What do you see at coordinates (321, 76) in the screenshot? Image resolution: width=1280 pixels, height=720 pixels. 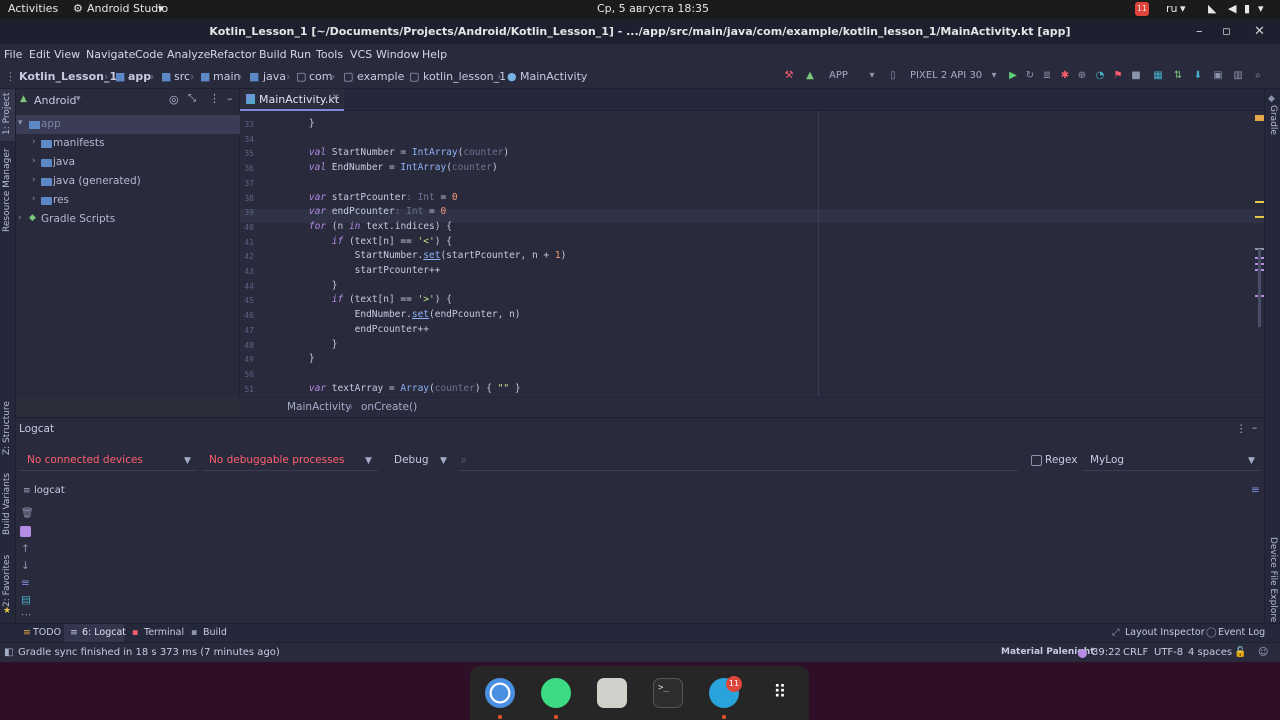 I see `breadcrumb-com: com` at bounding box center [321, 76].